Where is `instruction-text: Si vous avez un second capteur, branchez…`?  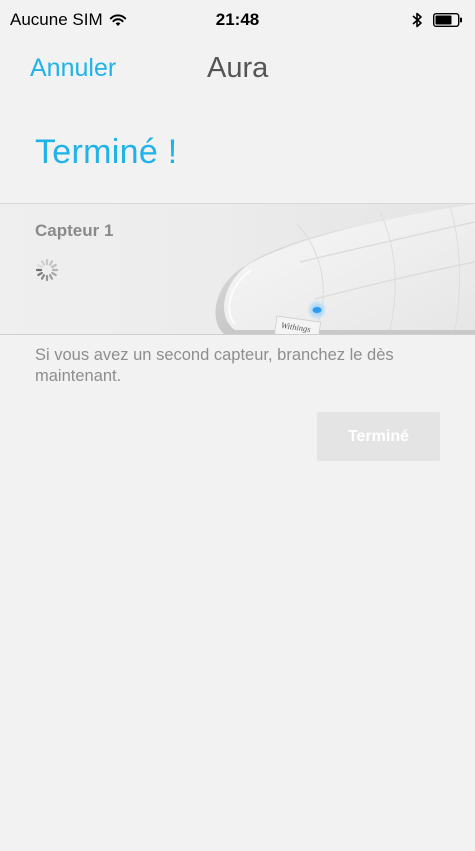 instruction-text: Si vous avez un second capteur, branchez… is located at coordinates (214, 365).